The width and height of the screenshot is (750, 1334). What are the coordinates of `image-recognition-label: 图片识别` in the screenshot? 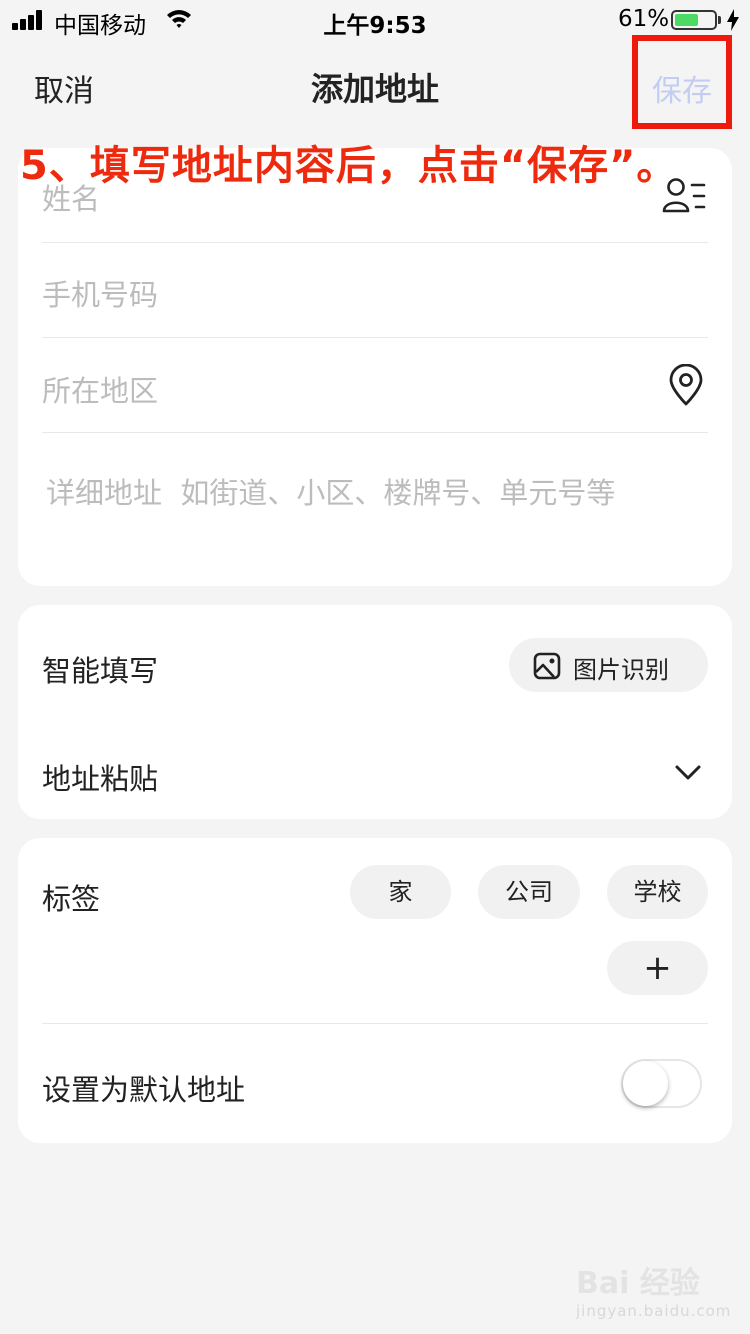 It's located at (621, 670).